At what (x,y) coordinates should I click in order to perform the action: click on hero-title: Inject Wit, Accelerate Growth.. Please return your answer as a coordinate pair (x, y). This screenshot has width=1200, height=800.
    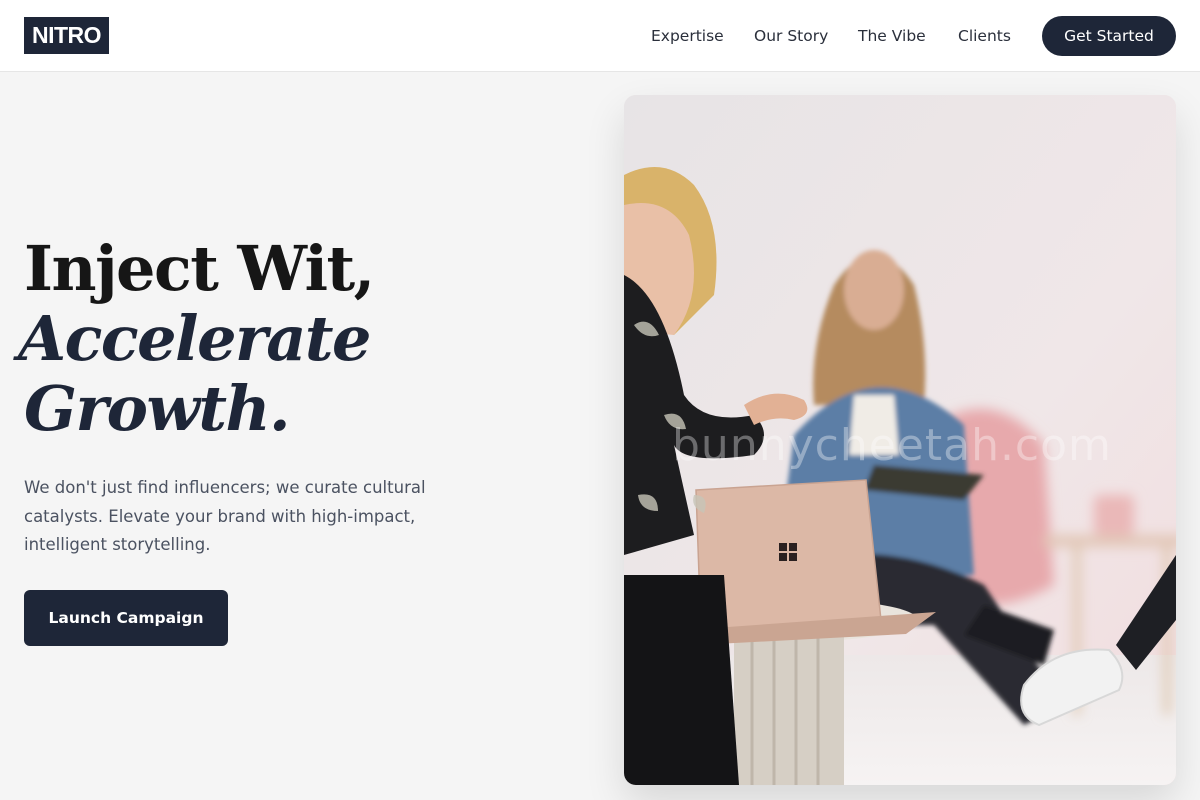
    Looking at the image, I should click on (196, 338).